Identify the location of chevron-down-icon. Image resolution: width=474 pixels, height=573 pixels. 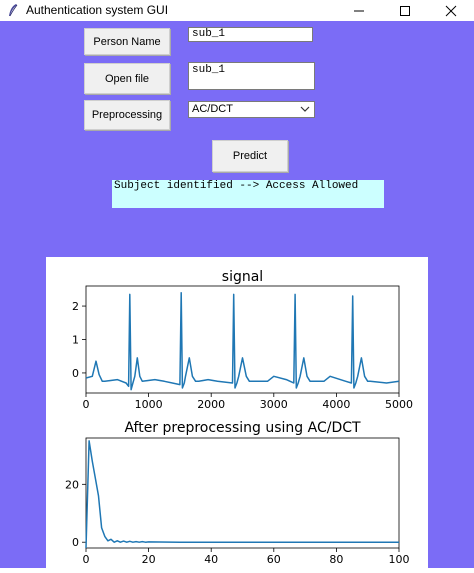
(305, 109).